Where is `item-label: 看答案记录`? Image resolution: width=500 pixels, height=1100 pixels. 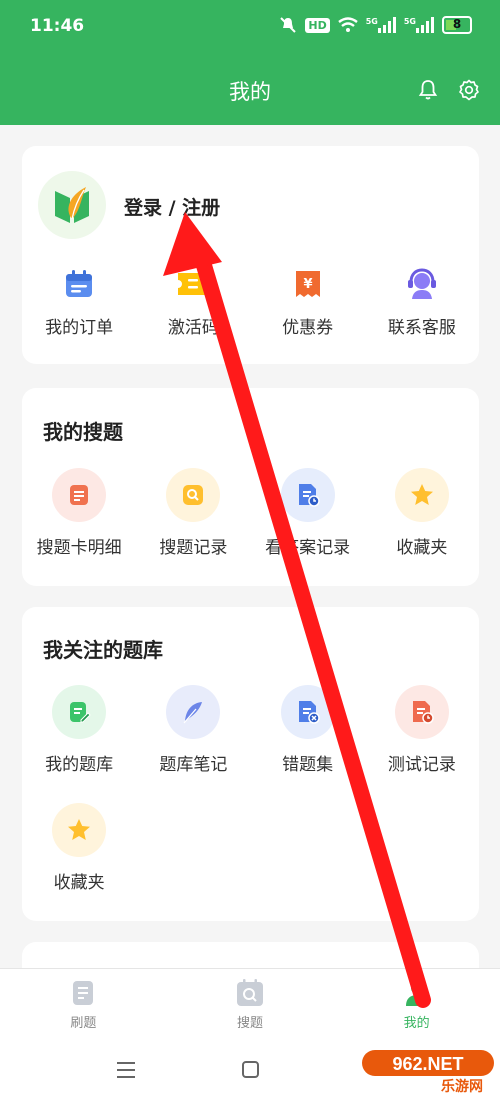
item-label: 看答案记录 is located at coordinates (308, 548).